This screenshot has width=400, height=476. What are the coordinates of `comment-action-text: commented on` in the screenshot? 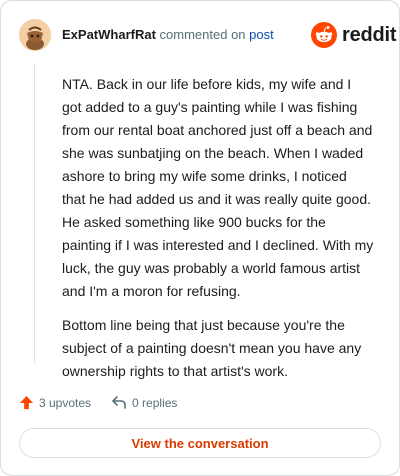 It's located at (202, 34).